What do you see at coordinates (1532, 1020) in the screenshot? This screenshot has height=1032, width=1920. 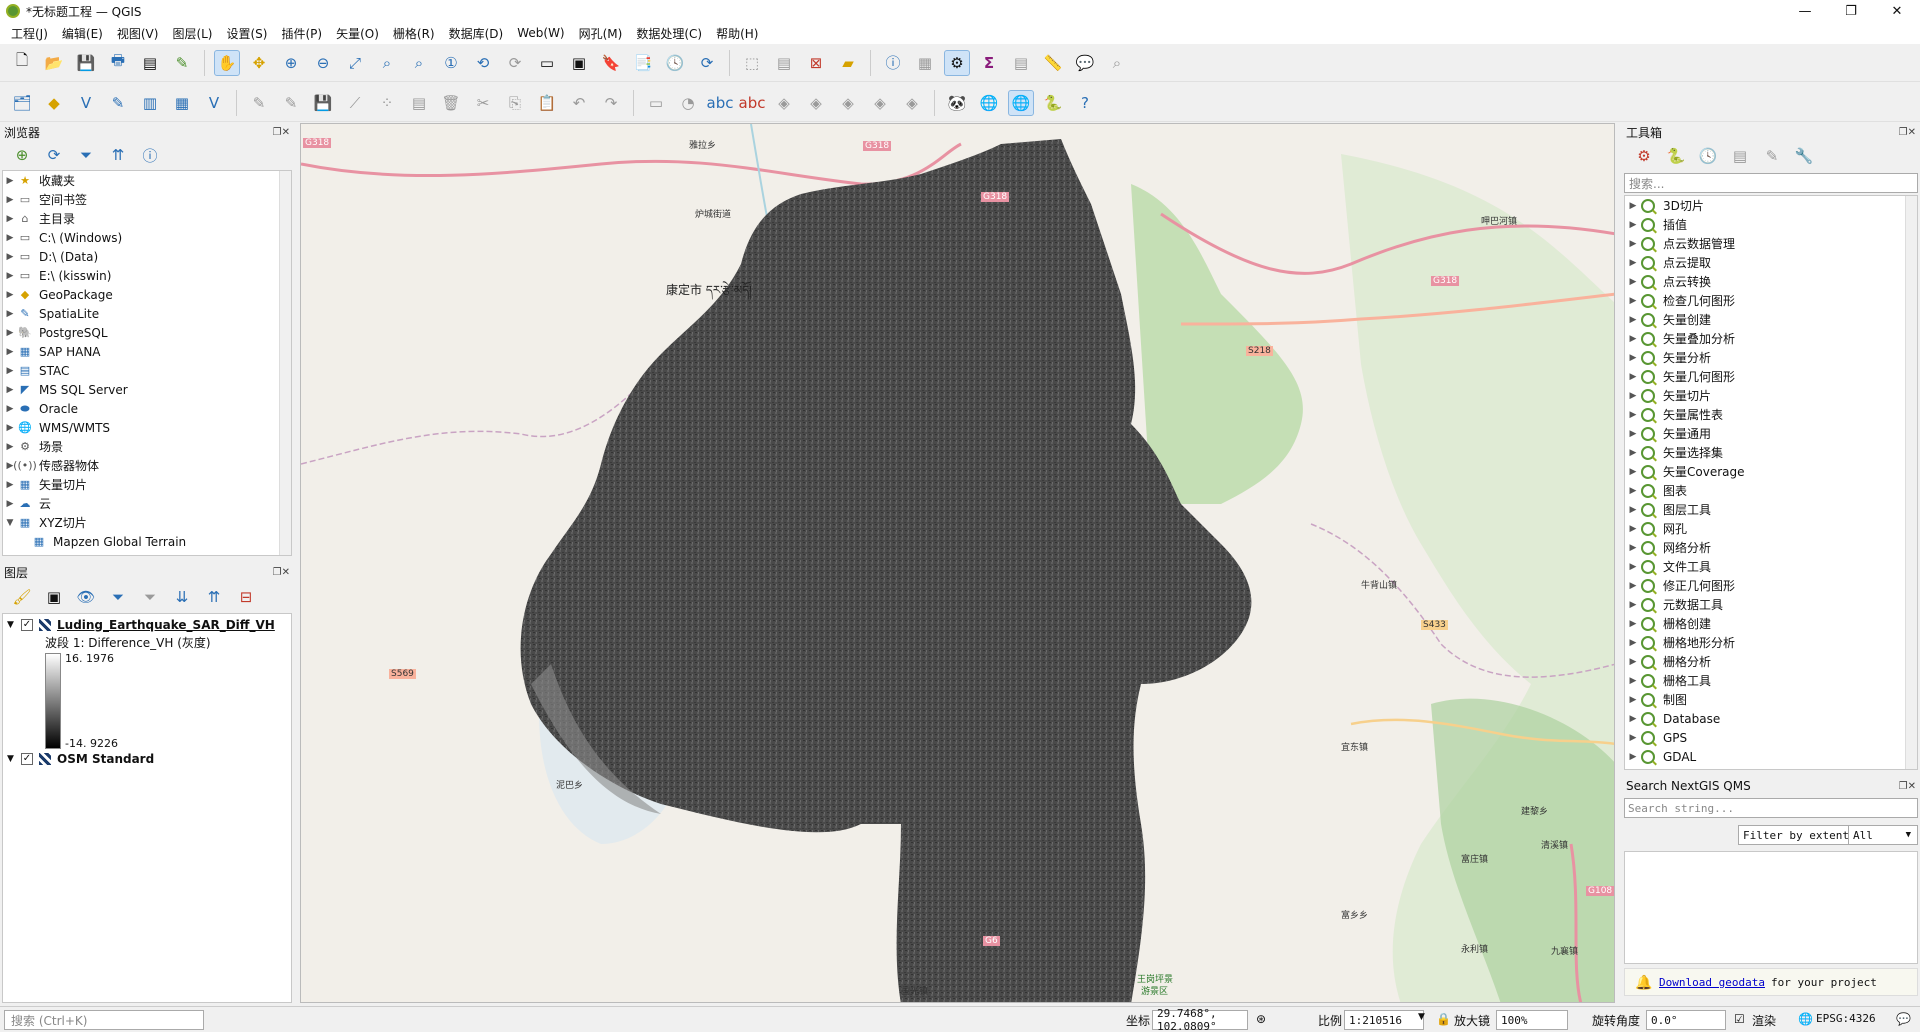 I see `magnifier-field: 100%` at bounding box center [1532, 1020].